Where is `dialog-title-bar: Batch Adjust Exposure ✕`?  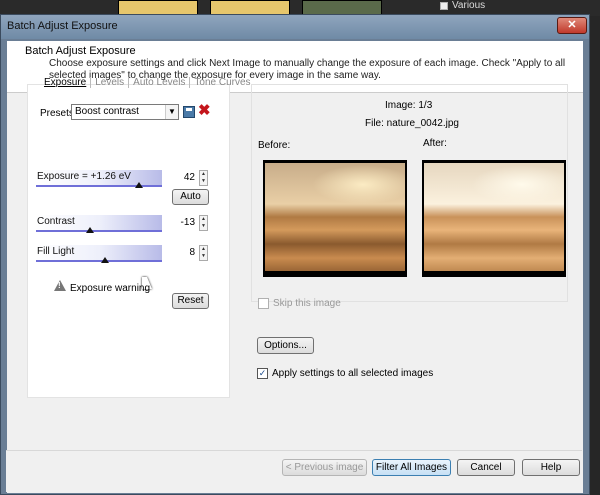 dialog-title-bar: Batch Adjust Exposure ✕ is located at coordinates (295, 27).